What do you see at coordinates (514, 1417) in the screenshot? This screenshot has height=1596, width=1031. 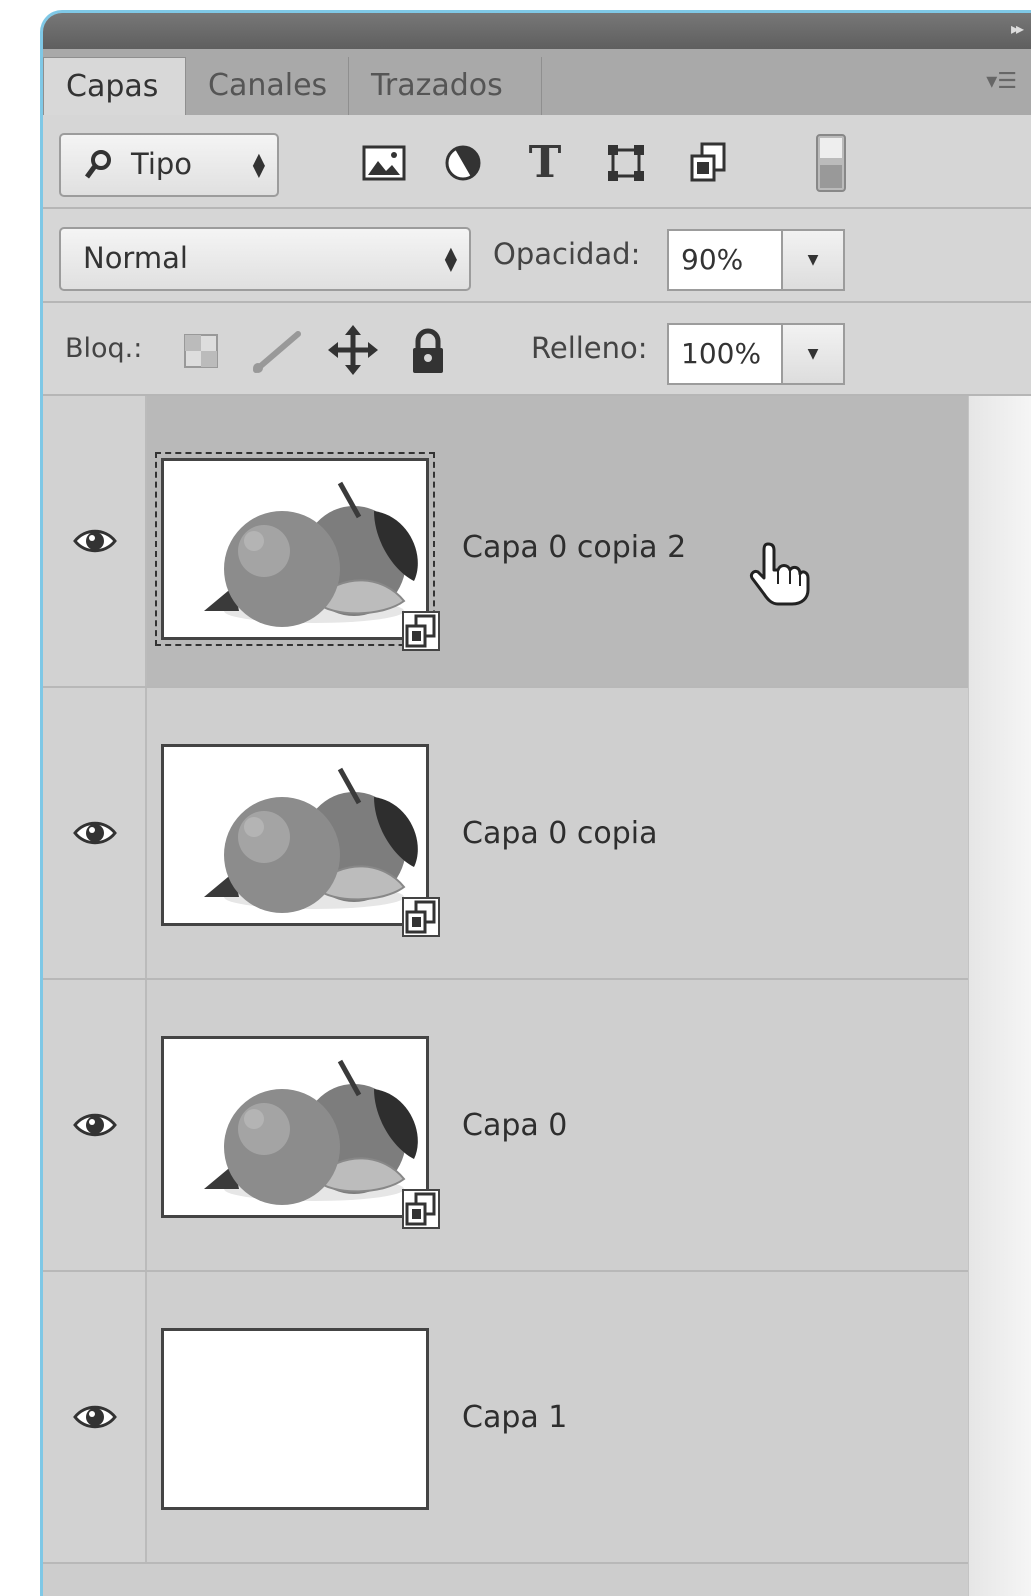 I see `layer-name: Capa 1` at bounding box center [514, 1417].